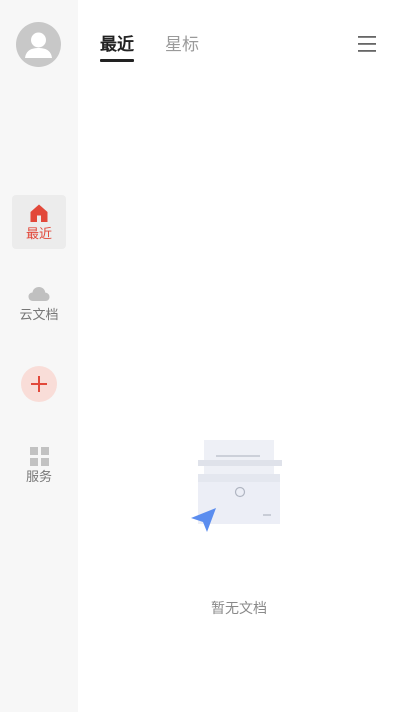 This screenshot has height=712, width=400. What do you see at coordinates (239, 609) in the screenshot?
I see `empty-state-label: 暂无文档` at bounding box center [239, 609].